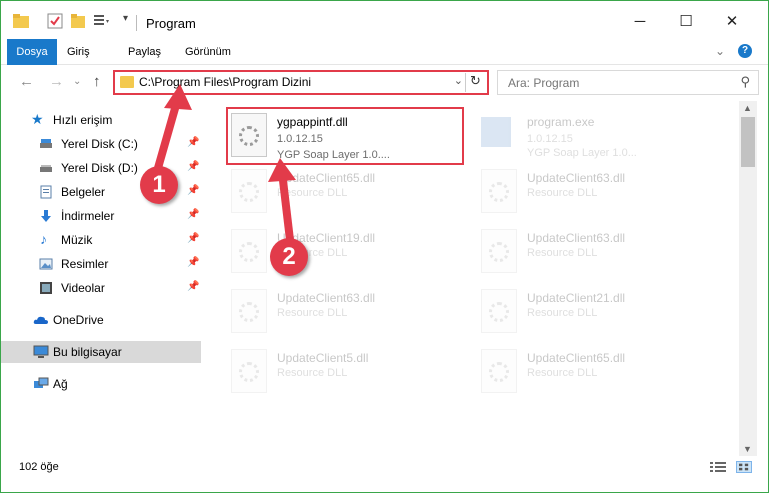 The height and width of the screenshot is (493, 769). I want to click on sidebar-item-music: ♪ Müzik 📌, so click(101, 240).